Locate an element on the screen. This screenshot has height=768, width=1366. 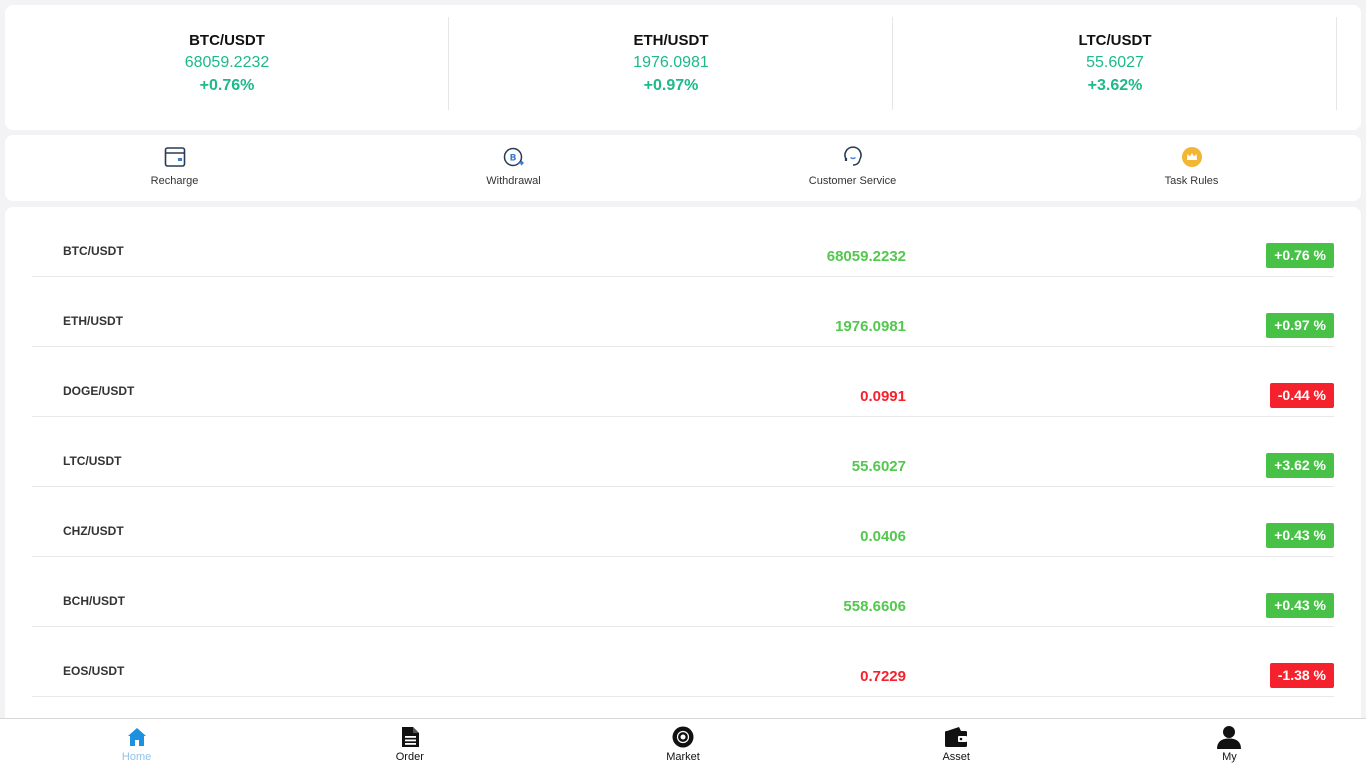
change-badge: -1.38 % is located at coordinates (1301, 675).